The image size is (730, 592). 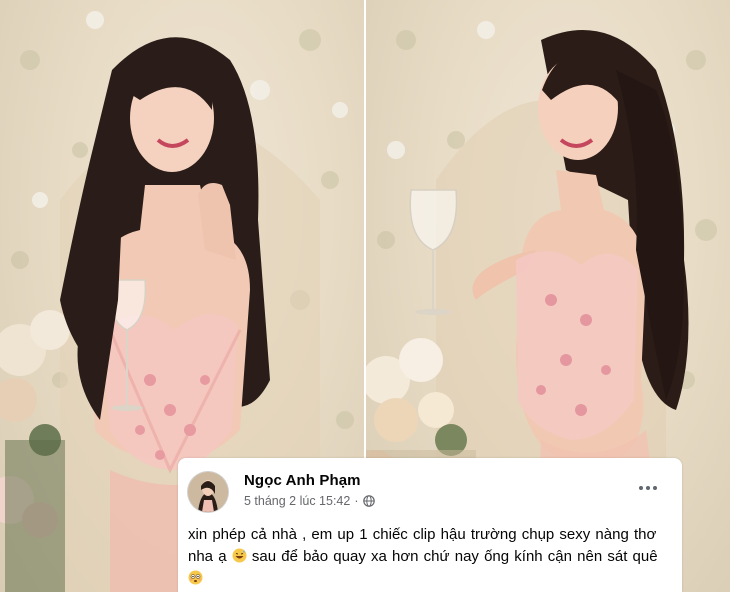 I want to click on avatar-image, so click(x=208, y=492).